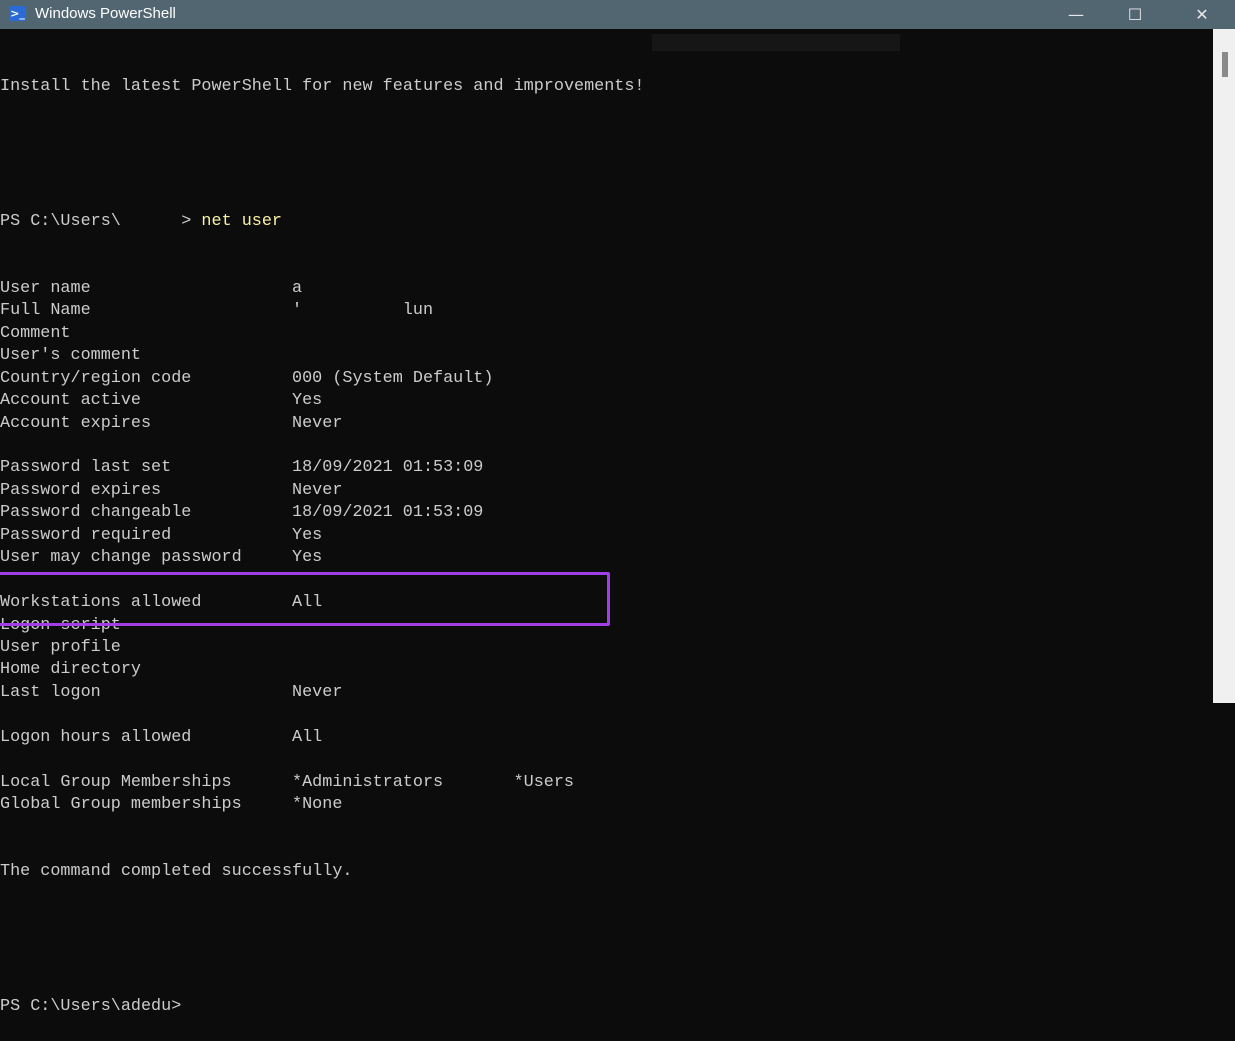 This screenshot has width=1235, height=1041. I want to click on output-row: Global Group memberships *None, so click(606, 805).